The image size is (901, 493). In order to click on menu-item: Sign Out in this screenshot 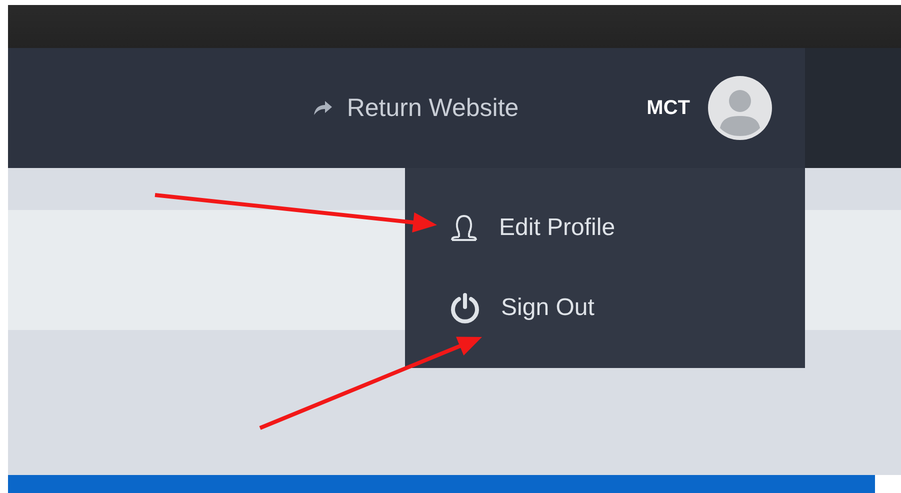, I will do `click(605, 308)`.